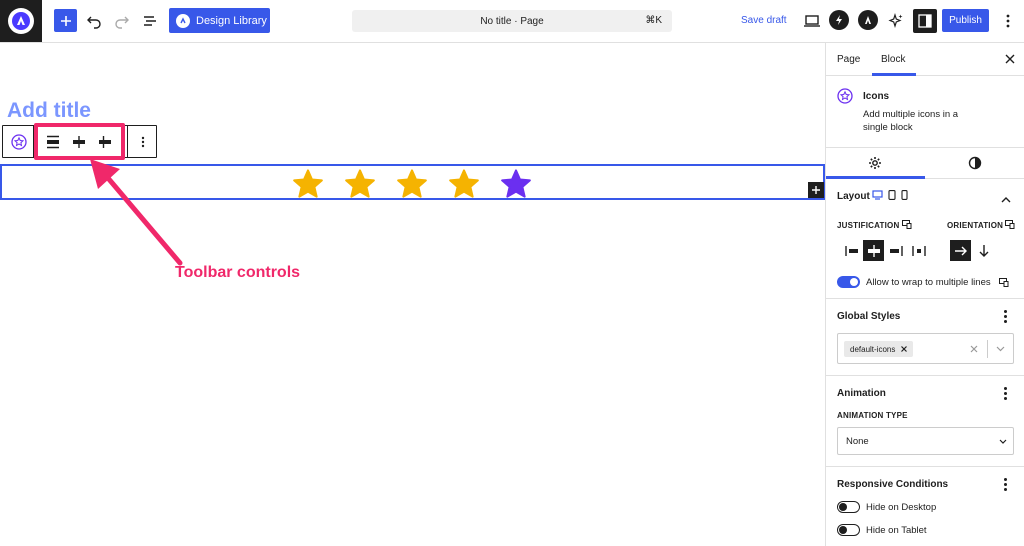 Image resolution: width=1024 pixels, height=546 pixels. I want to click on toggle-knob, so click(843, 507).